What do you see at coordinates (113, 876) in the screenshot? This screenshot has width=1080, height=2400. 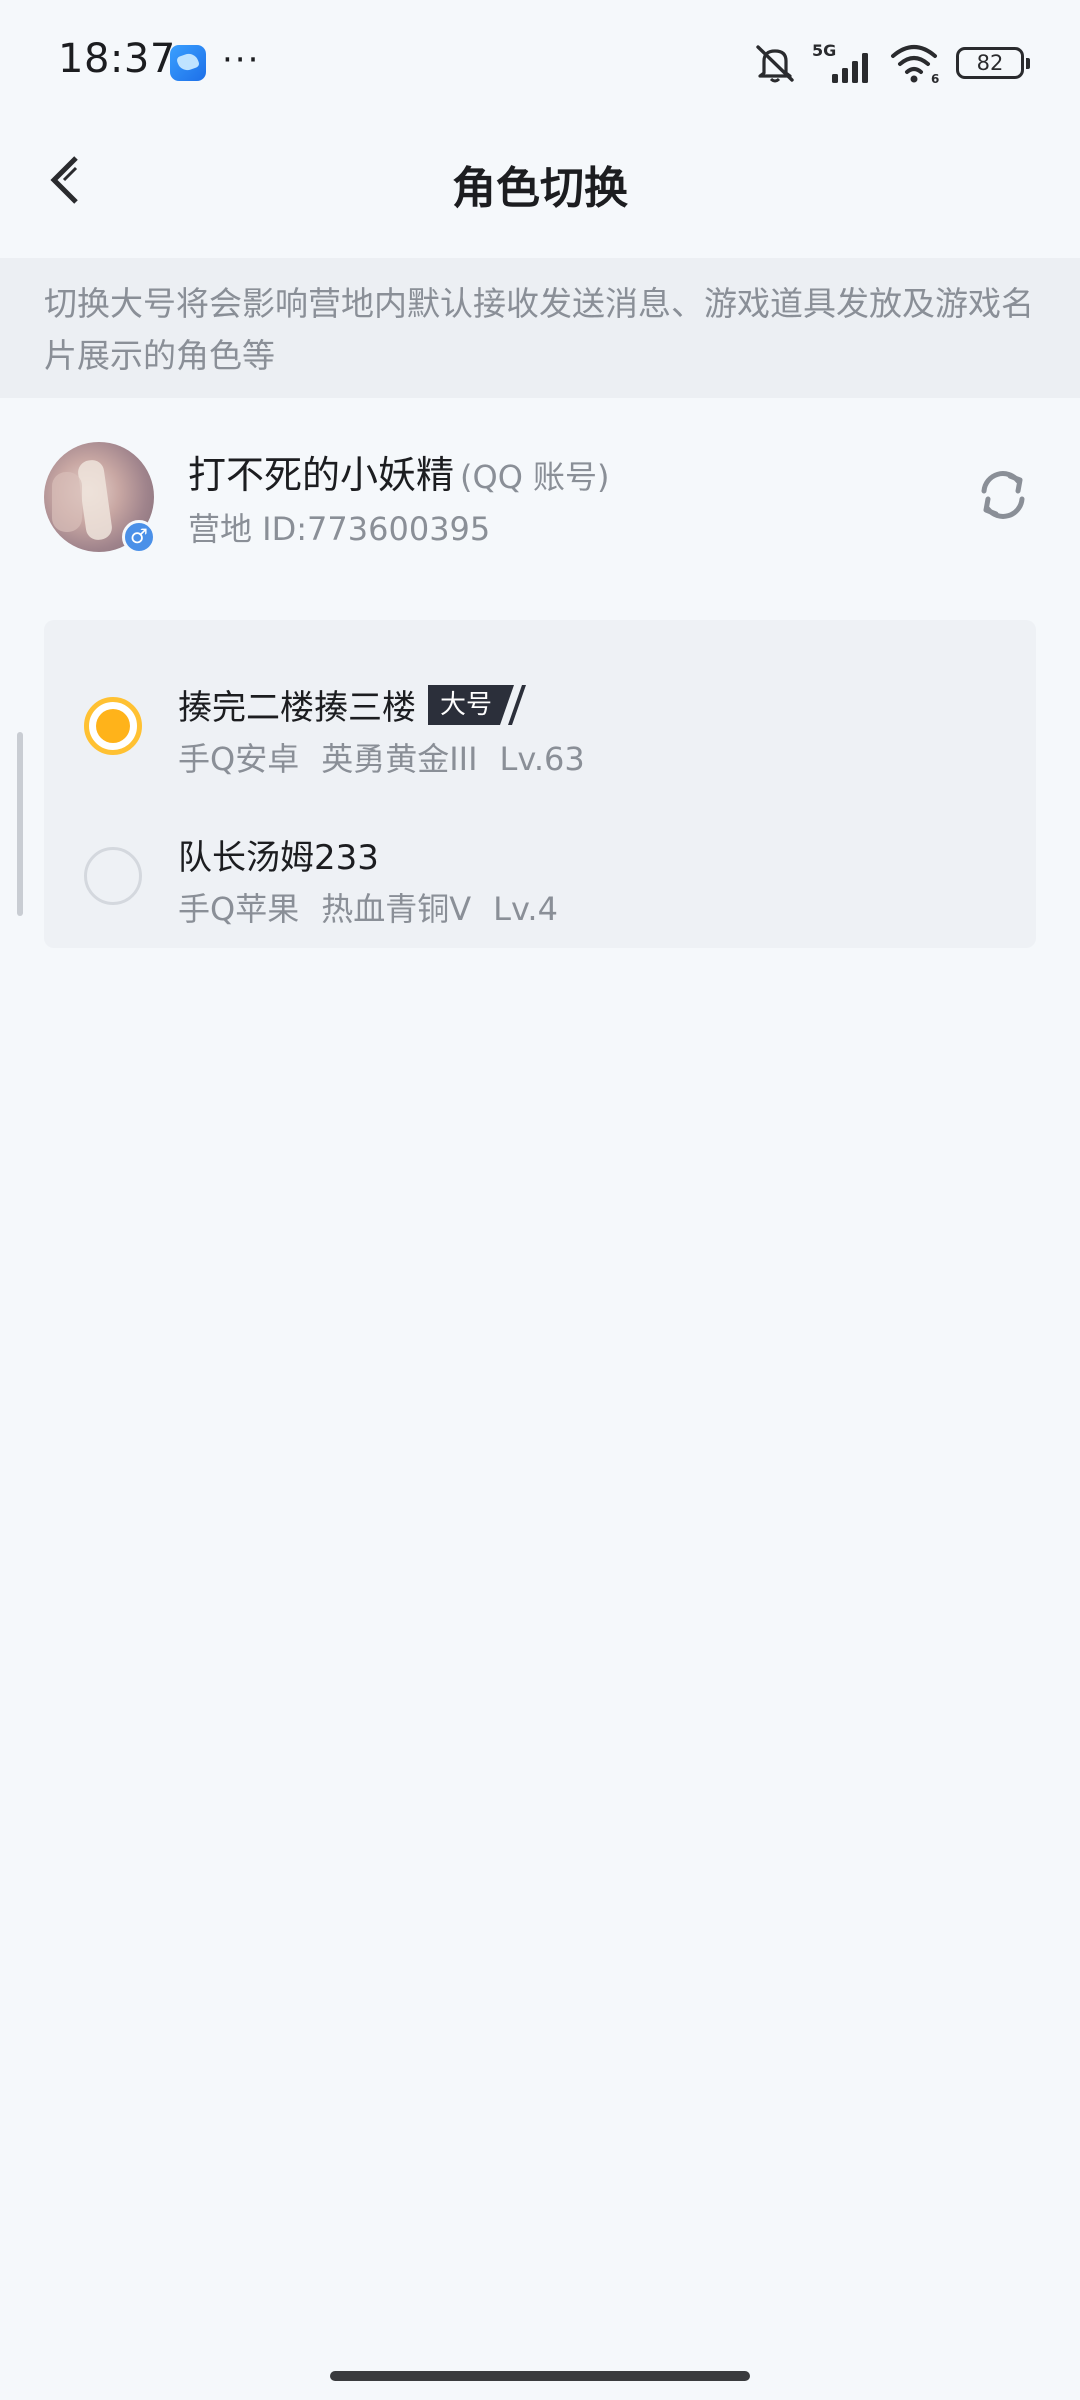 I see `role-radio-unselected` at bounding box center [113, 876].